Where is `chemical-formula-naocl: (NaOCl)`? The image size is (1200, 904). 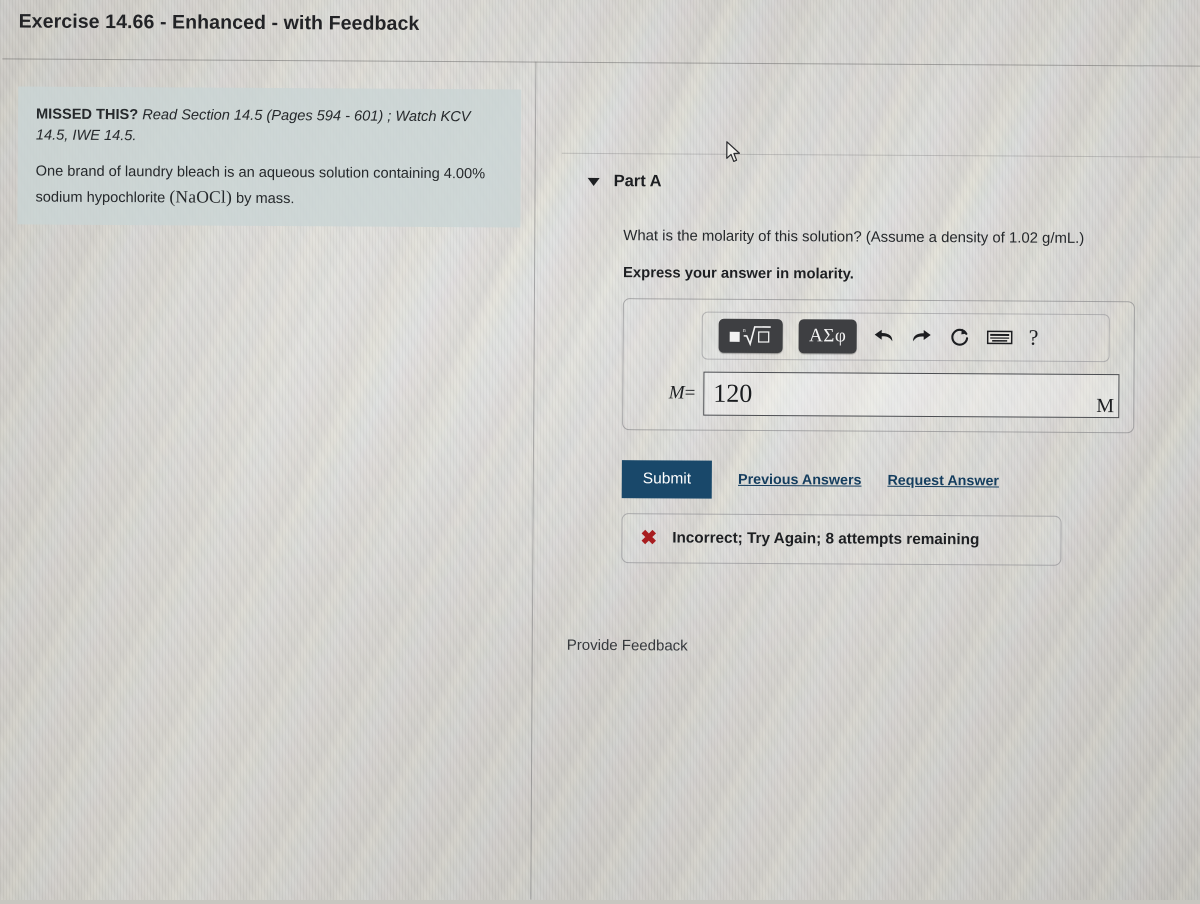 chemical-formula-naocl: (NaOCl) is located at coordinates (201, 196).